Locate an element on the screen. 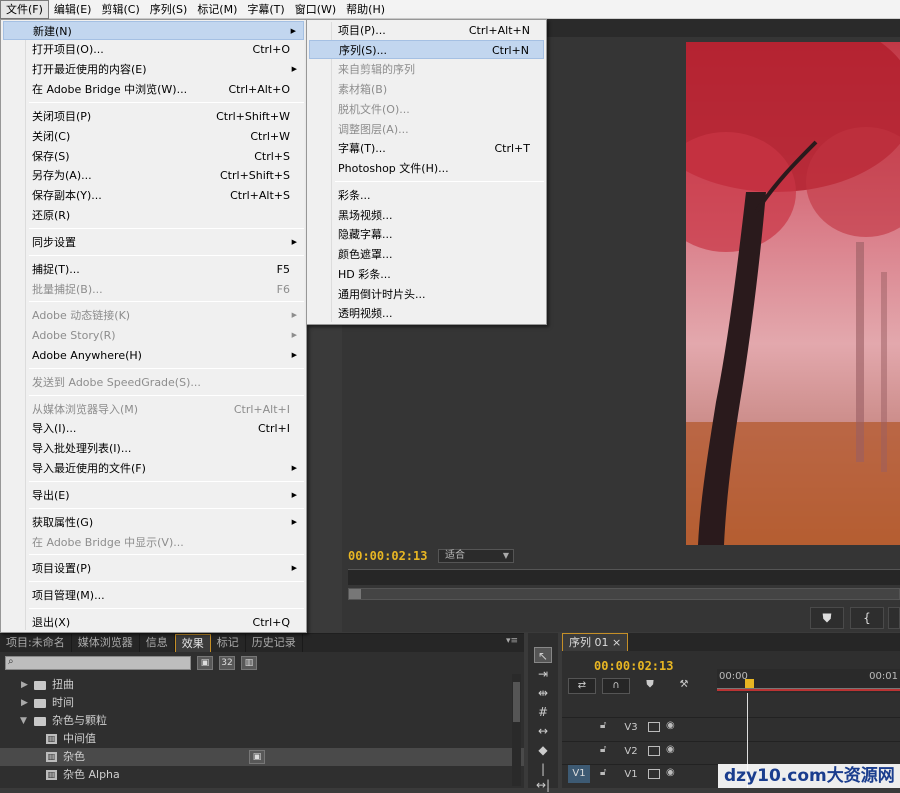  file-menu-item: 另存为(A)... Ctrl+Shift+S is located at coordinates (153, 175).